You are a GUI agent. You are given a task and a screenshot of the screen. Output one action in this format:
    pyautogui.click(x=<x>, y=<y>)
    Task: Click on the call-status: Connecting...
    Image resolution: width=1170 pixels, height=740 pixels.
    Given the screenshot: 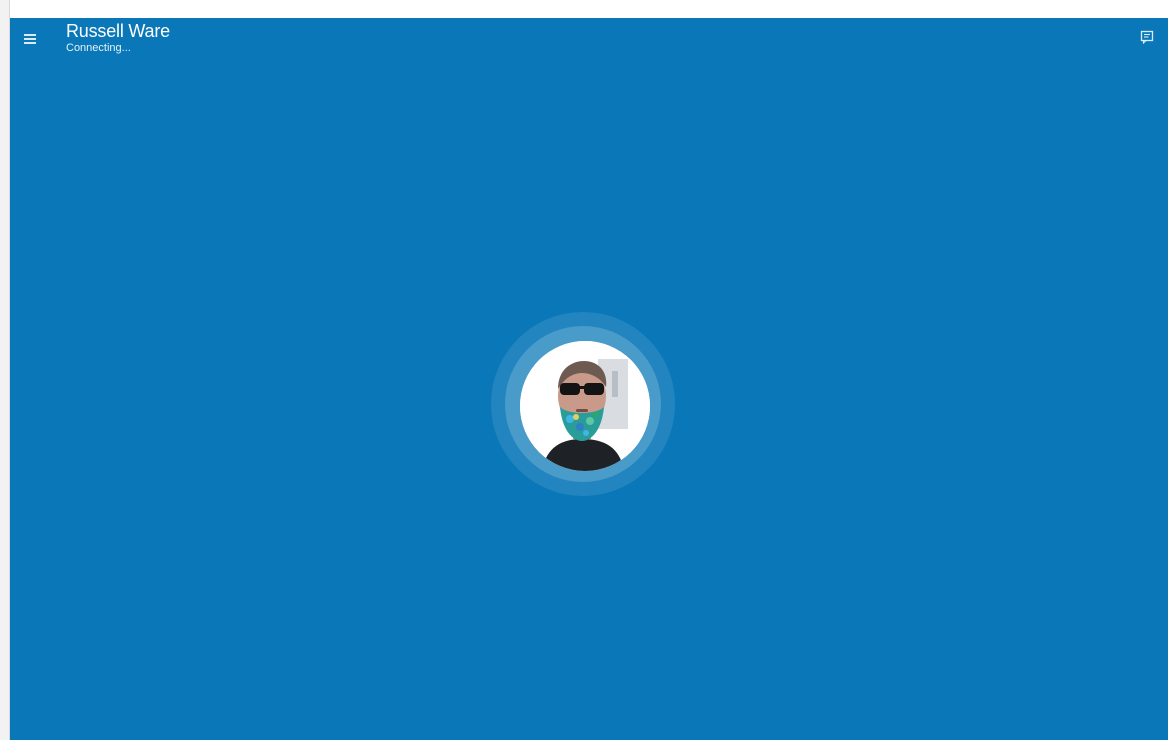 What is the action you would take?
    pyautogui.click(x=98, y=48)
    